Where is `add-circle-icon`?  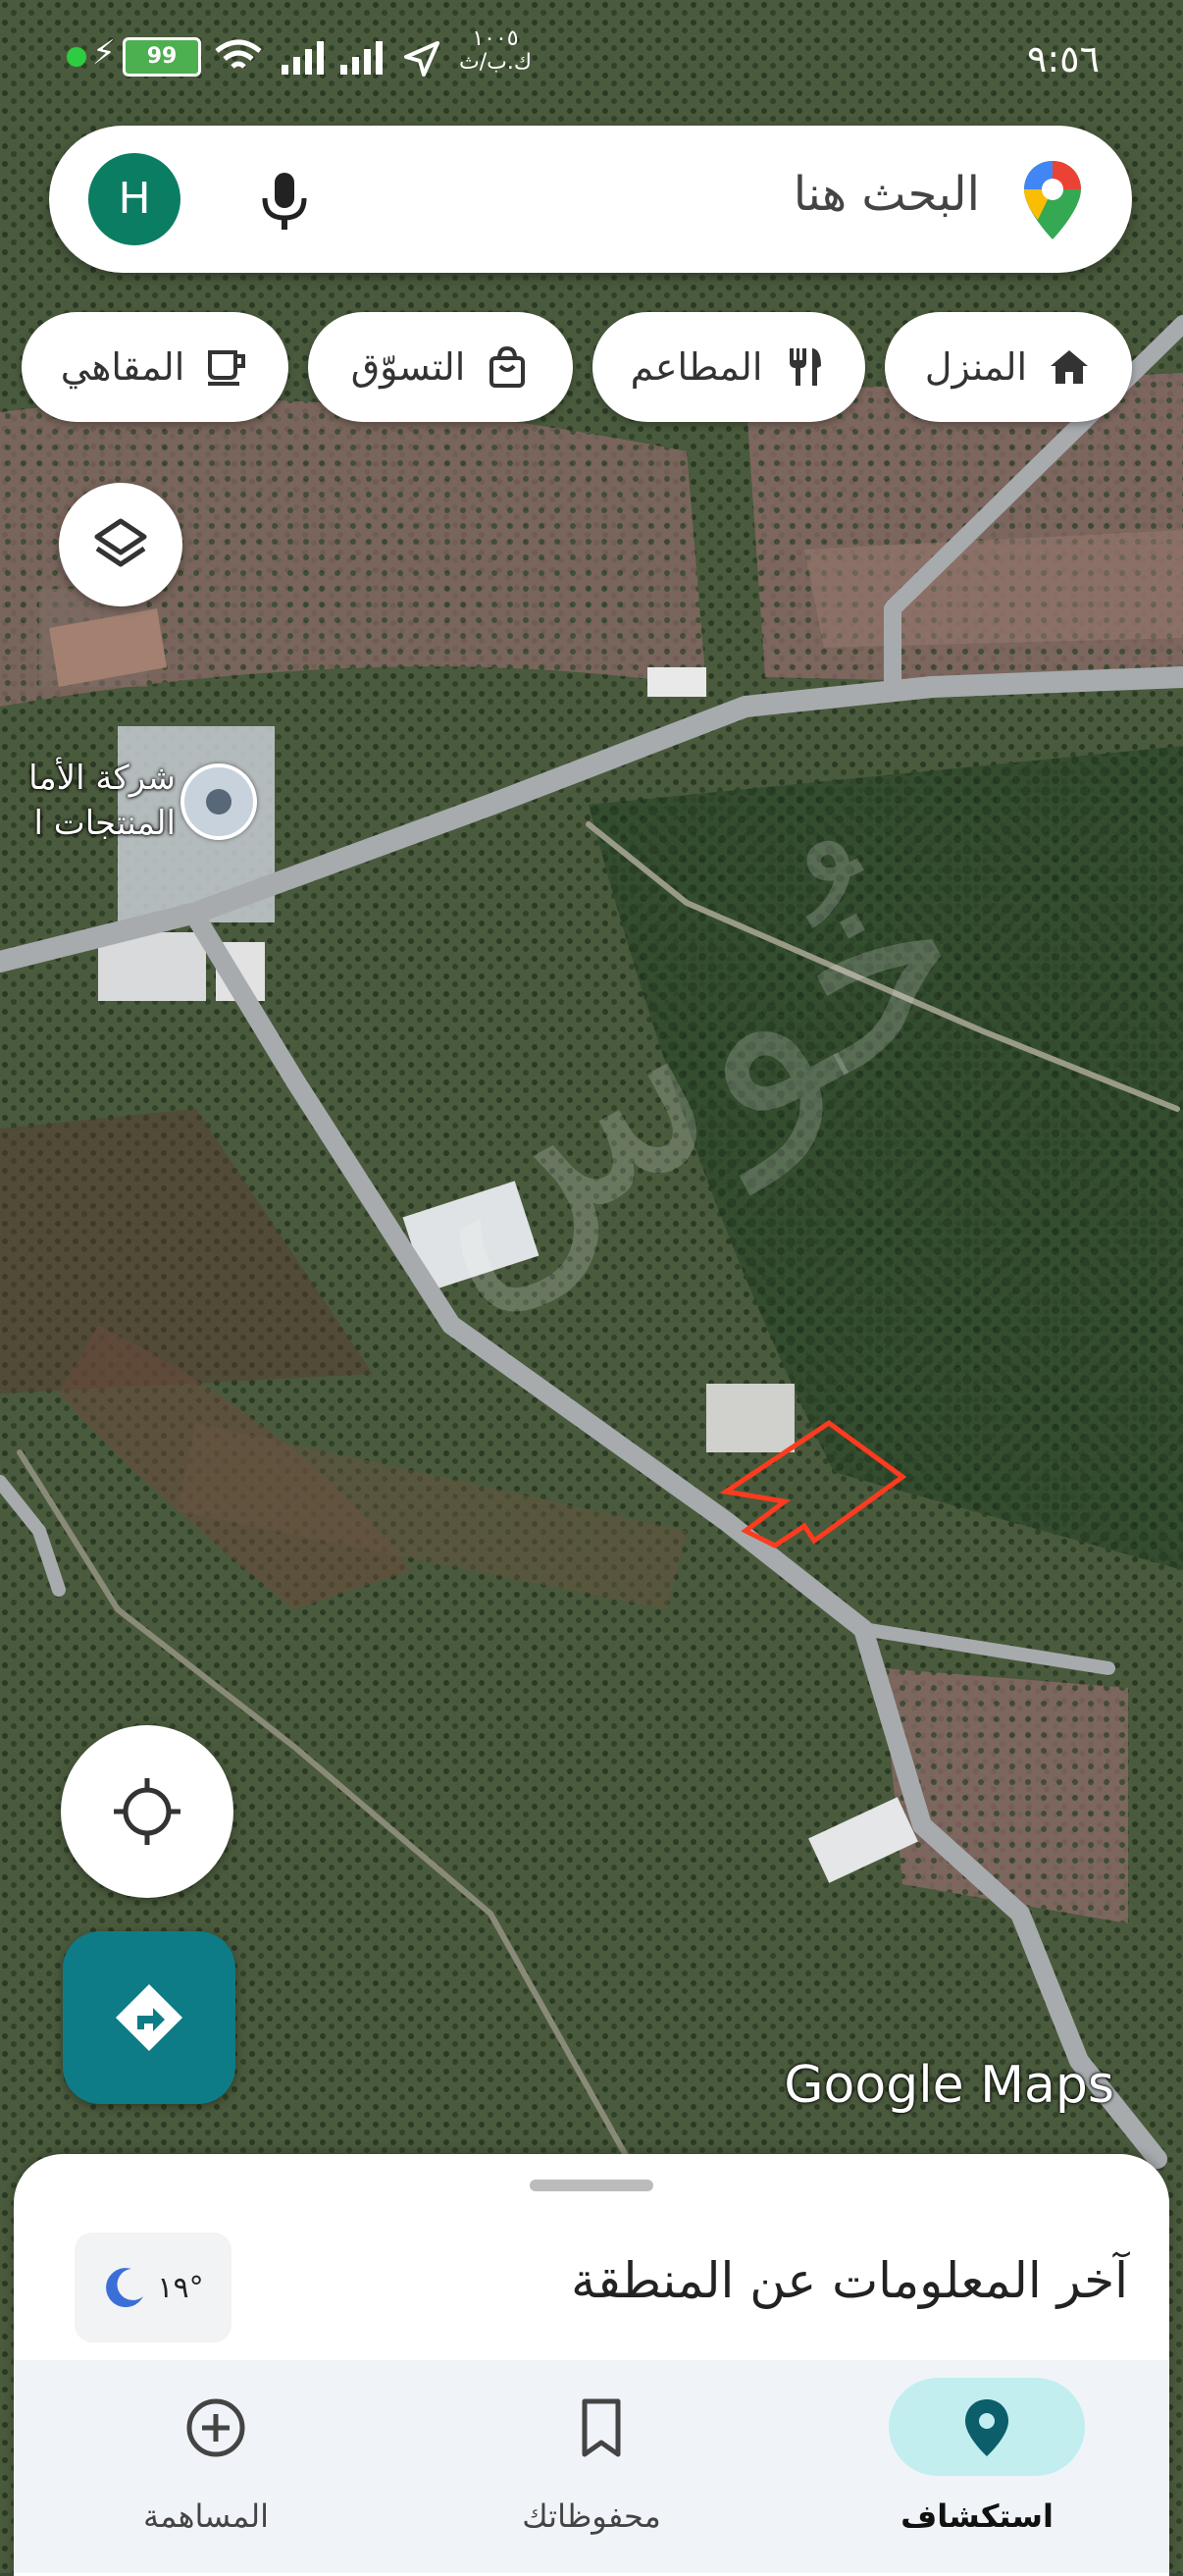 add-circle-icon is located at coordinates (216, 2427).